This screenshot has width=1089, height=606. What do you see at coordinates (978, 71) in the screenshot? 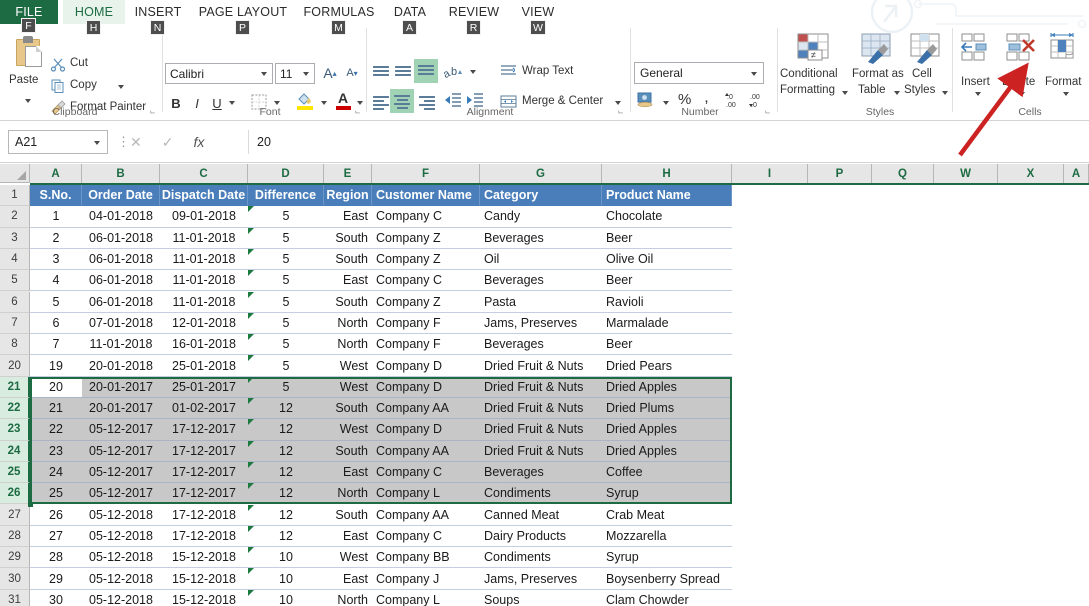
I see `insert-cells-button: Insert` at bounding box center [978, 71].